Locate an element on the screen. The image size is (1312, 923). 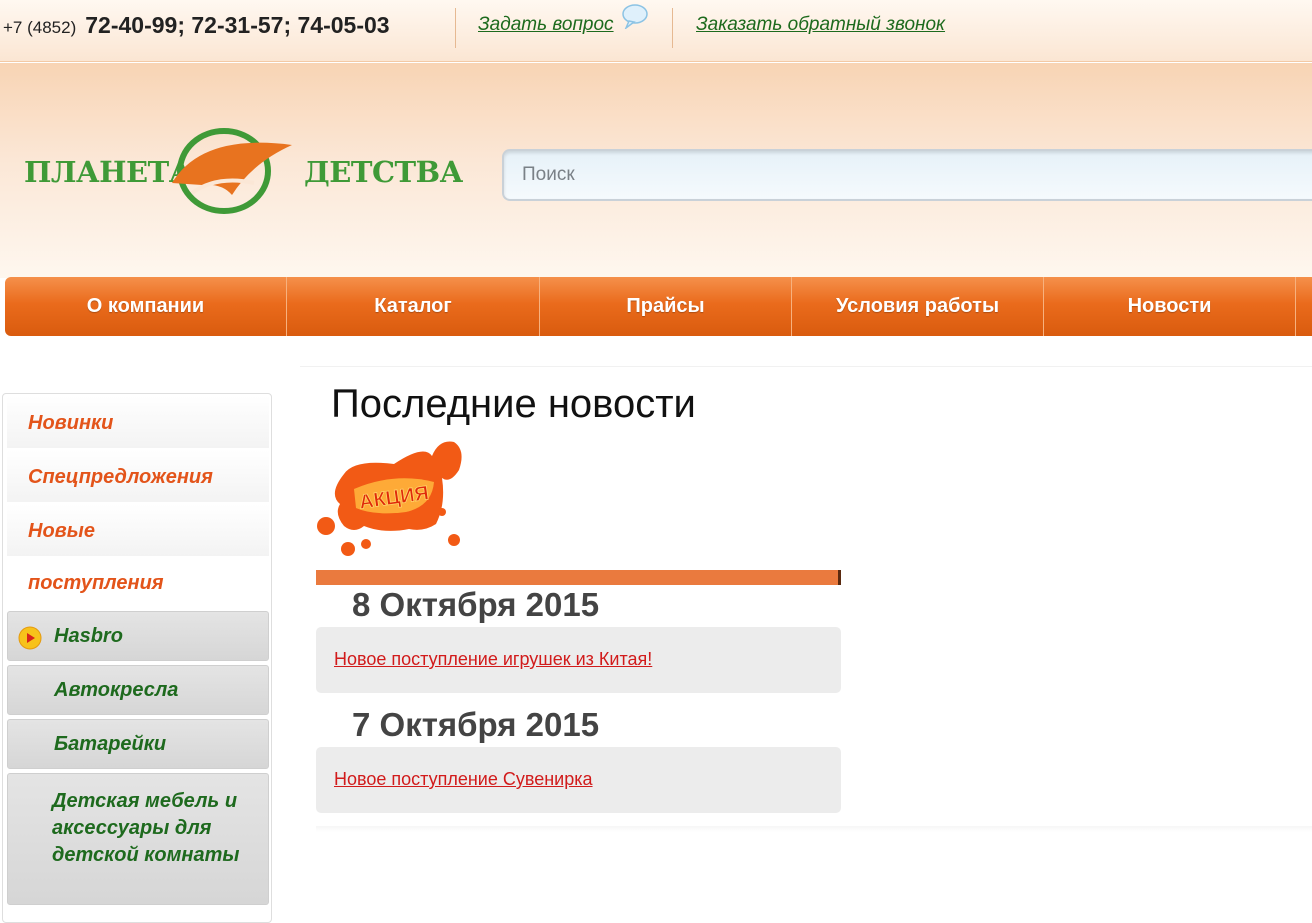
sidebar-item-new: Новинки is located at coordinates (138, 422).